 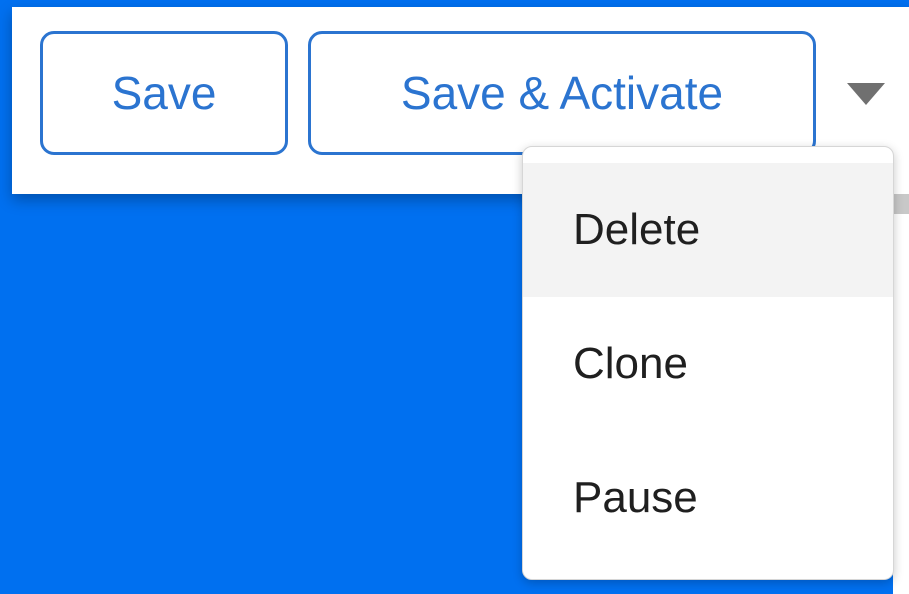 What do you see at coordinates (562, 93) in the screenshot?
I see `save-and-activate-button: Save & Activate` at bounding box center [562, 93].